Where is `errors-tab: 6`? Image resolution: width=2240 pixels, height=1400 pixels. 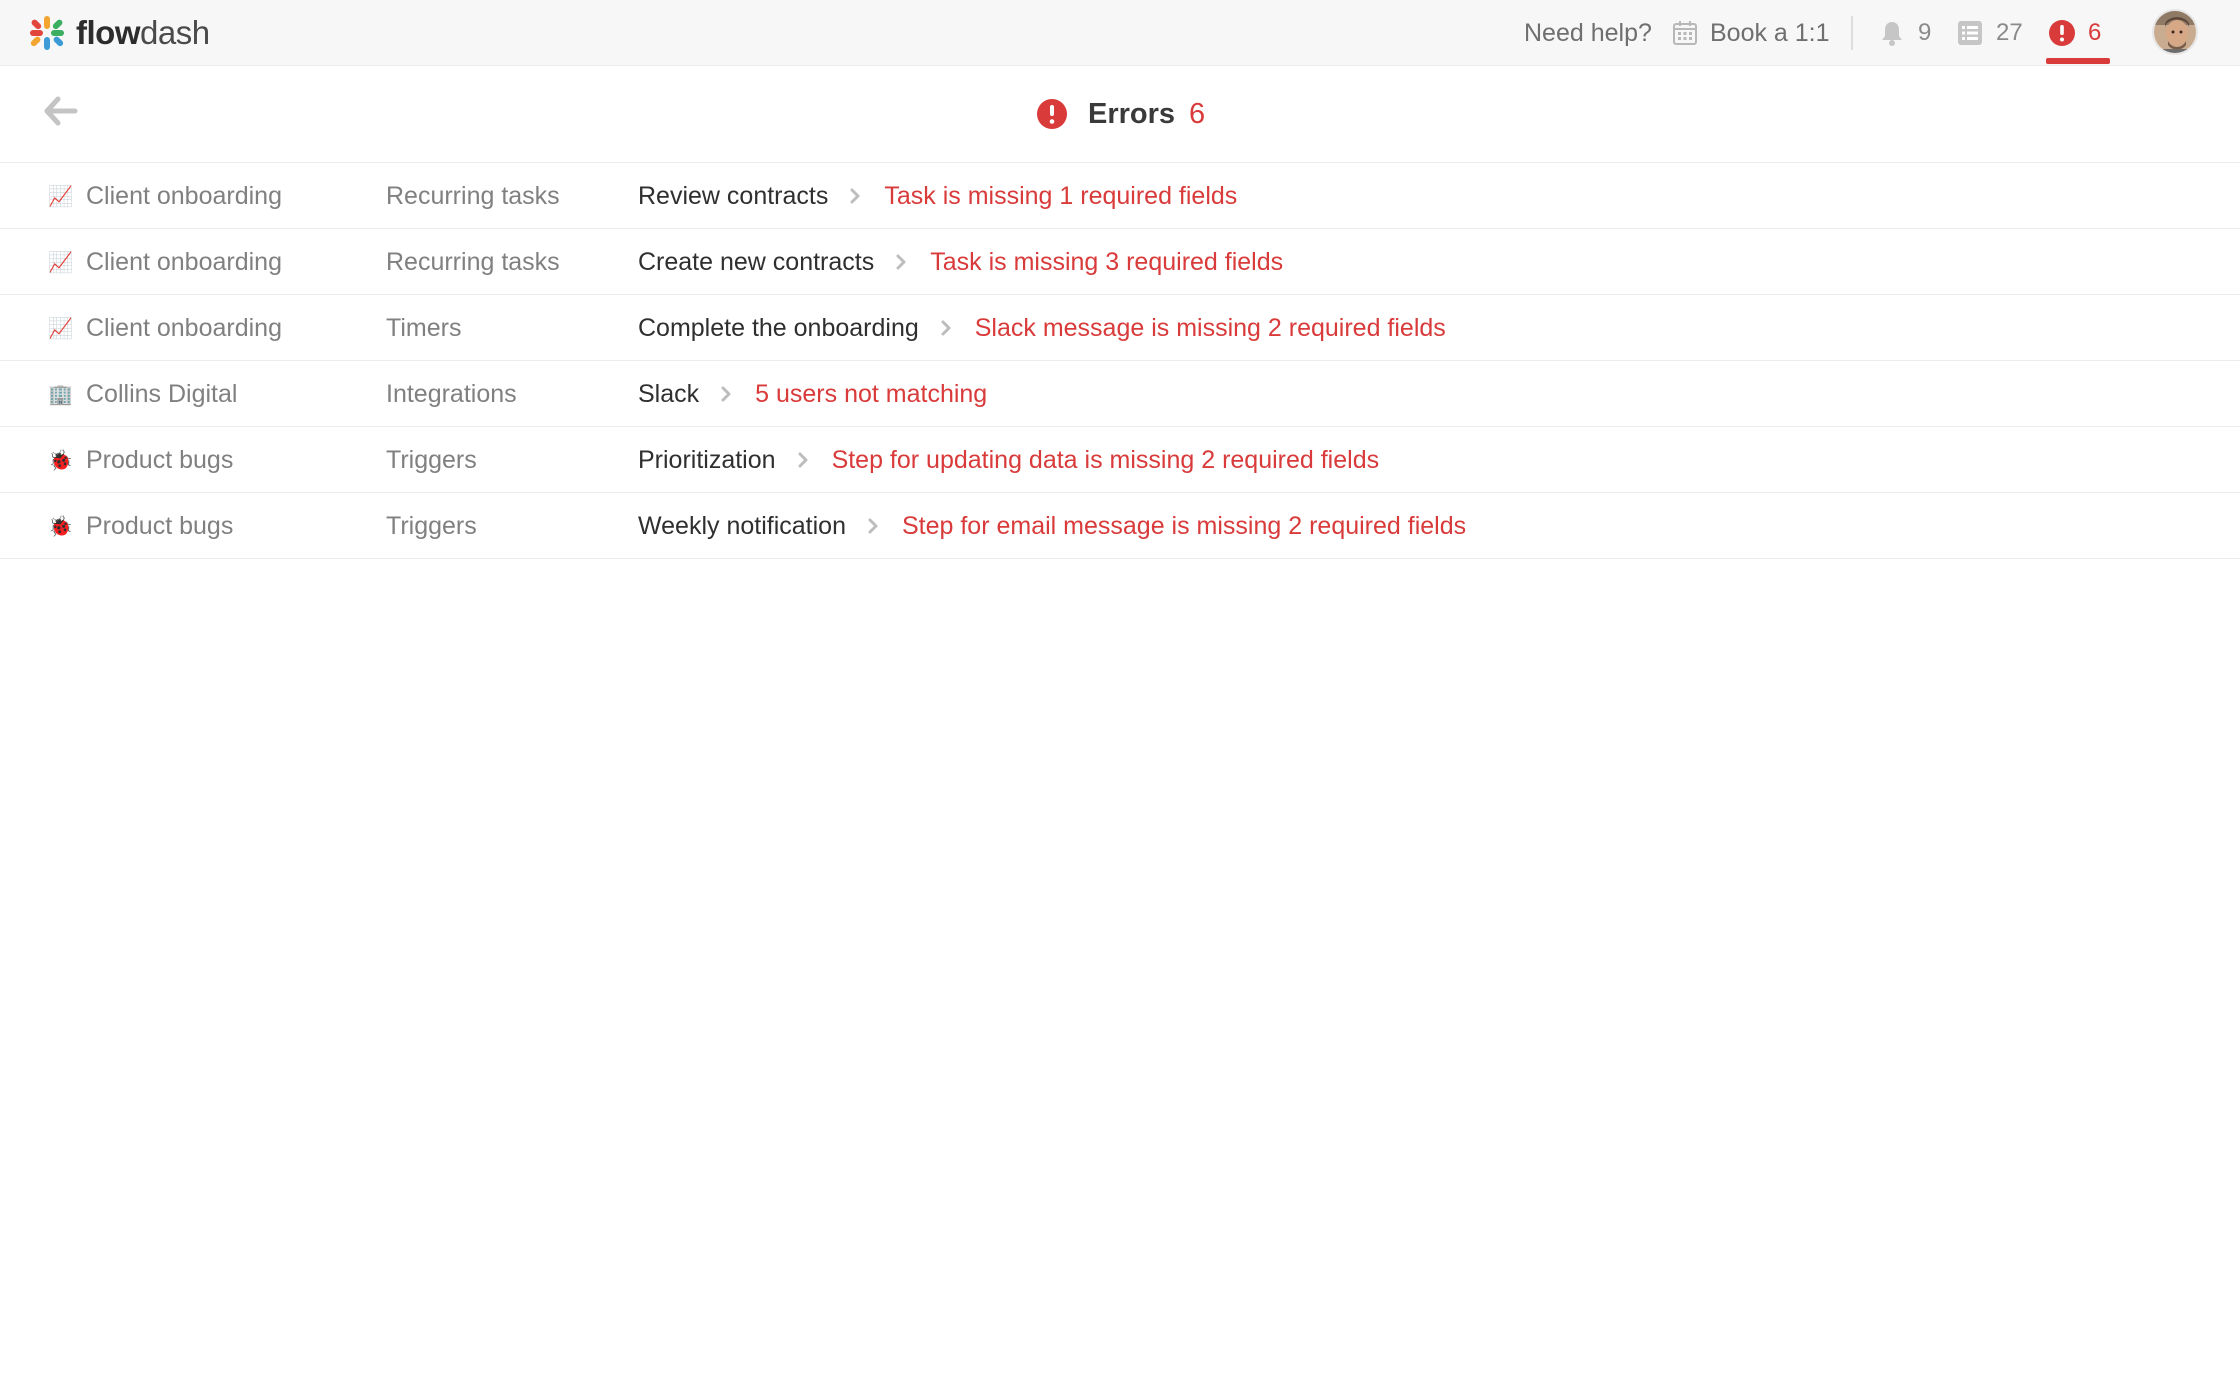
errors-tab: 6 is located at coordinates (2074, 33).